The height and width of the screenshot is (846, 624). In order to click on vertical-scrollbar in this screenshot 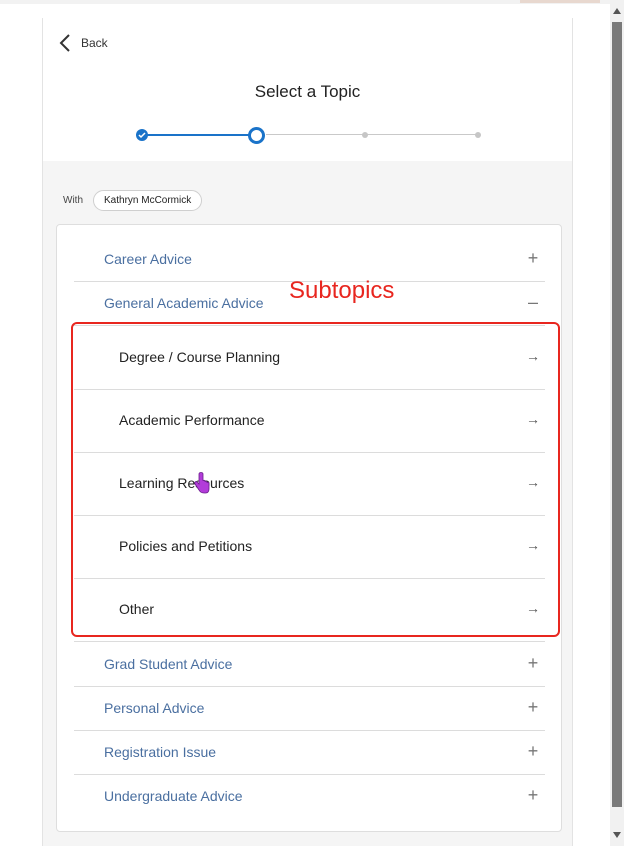, I will do `click(617, 423)`.